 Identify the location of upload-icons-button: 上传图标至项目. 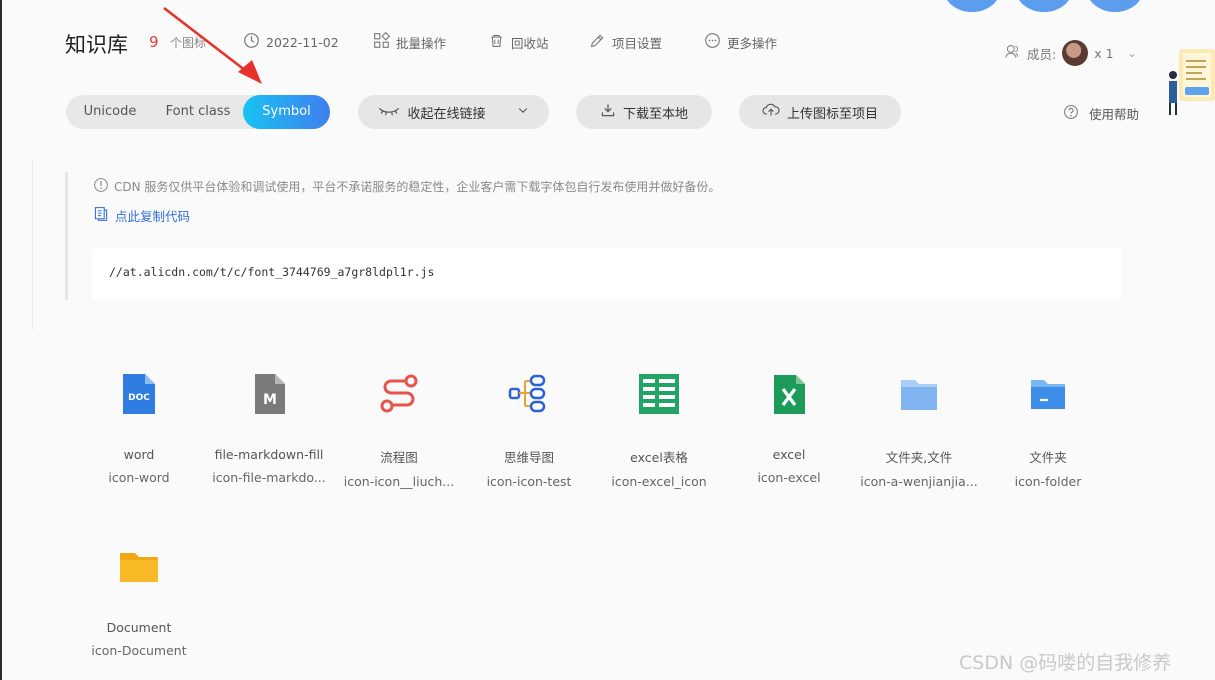
(820, 112).